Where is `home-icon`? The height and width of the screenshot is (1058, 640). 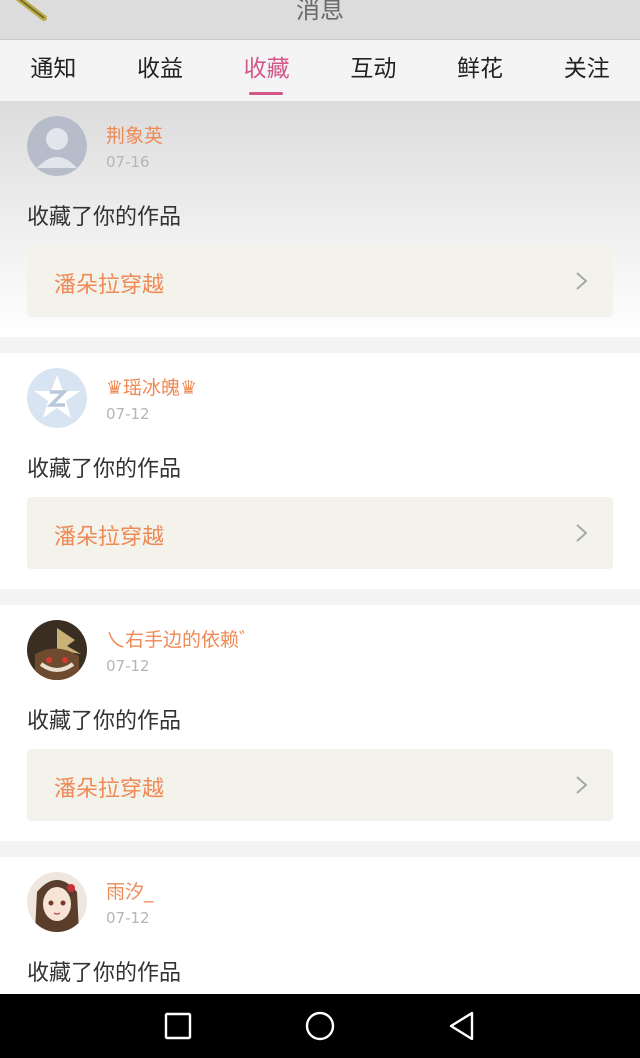
home-icon is located at coordinates (320, 1026).